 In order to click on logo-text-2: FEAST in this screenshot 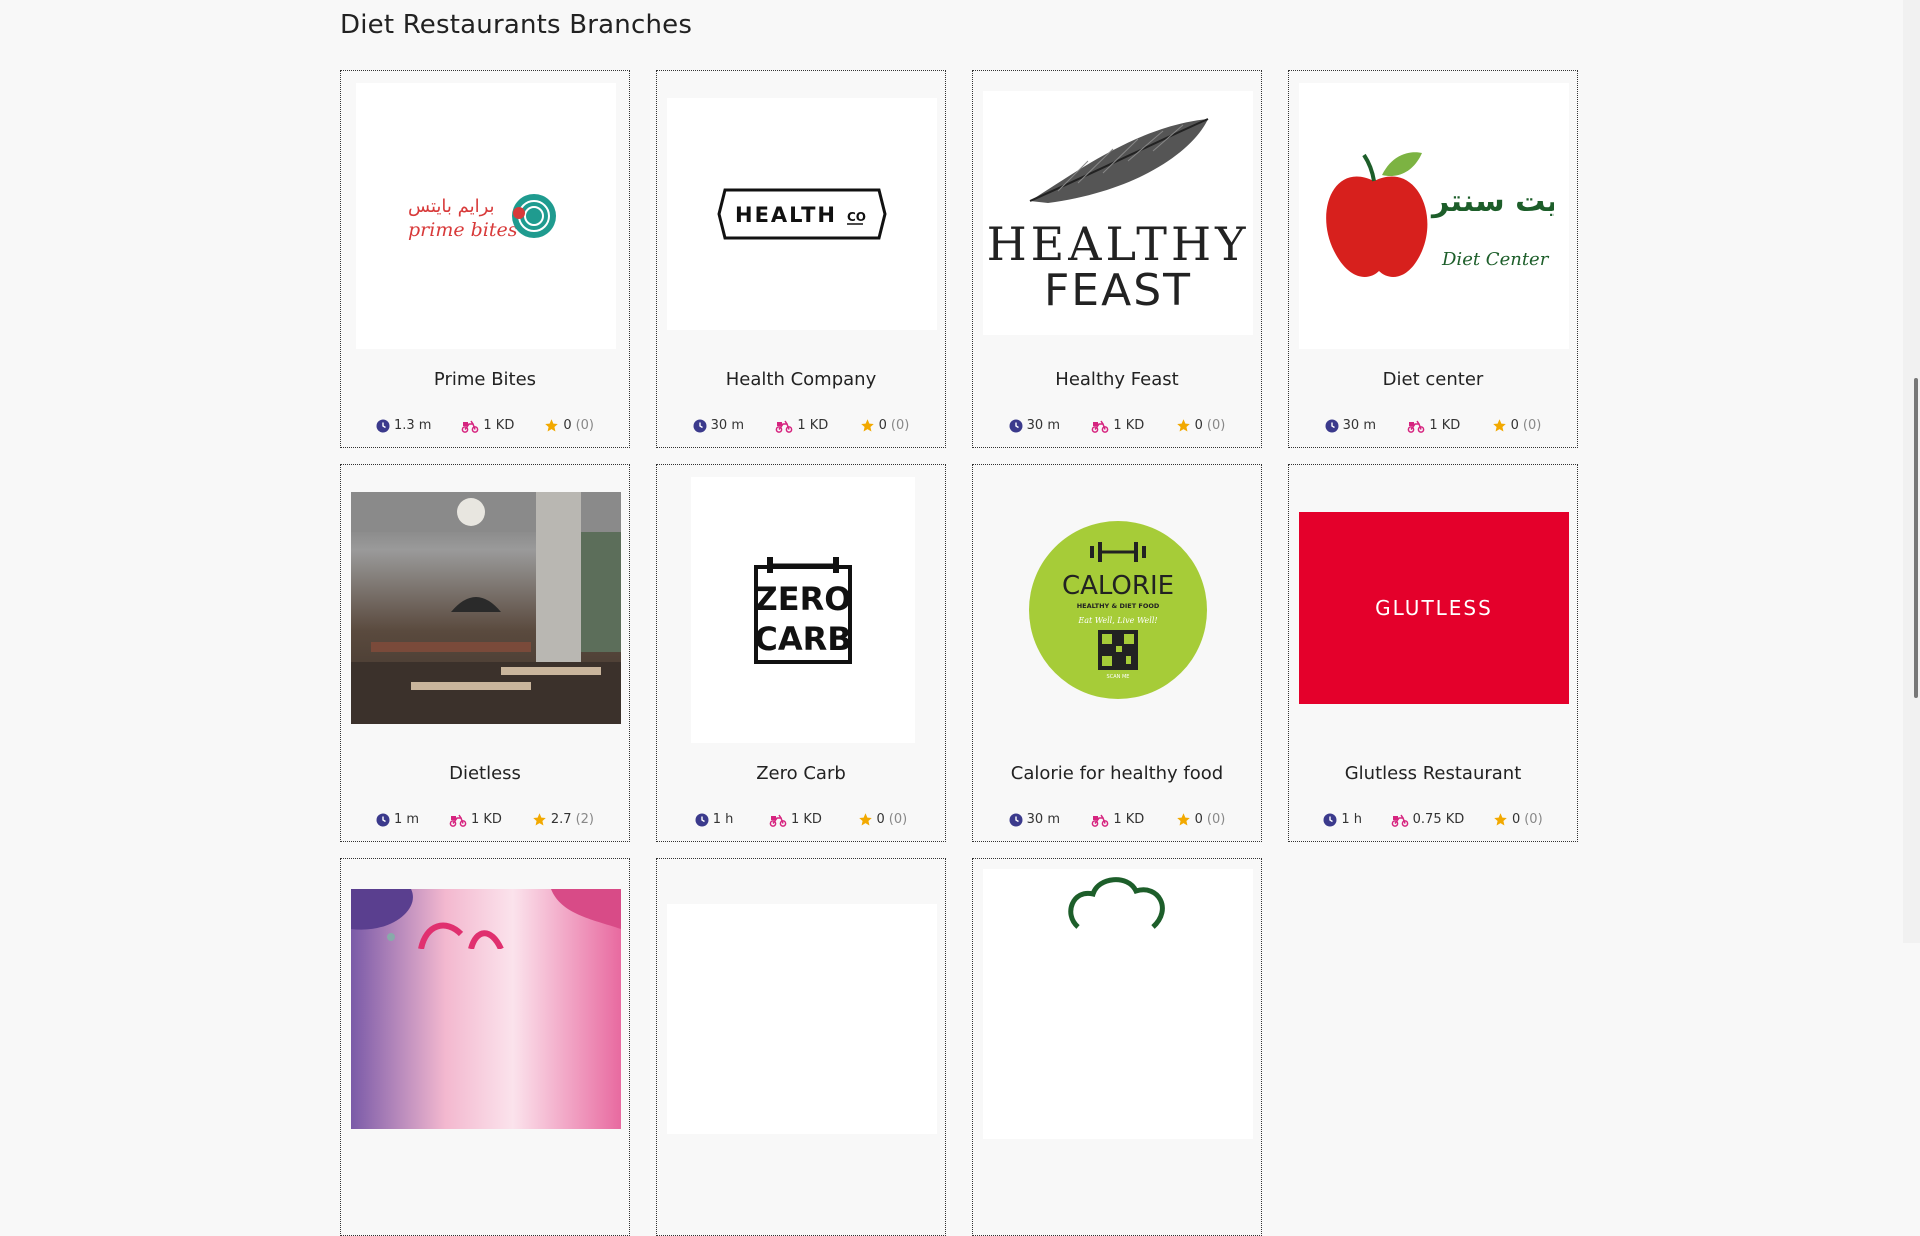, I will do `click(1117, 290)`.